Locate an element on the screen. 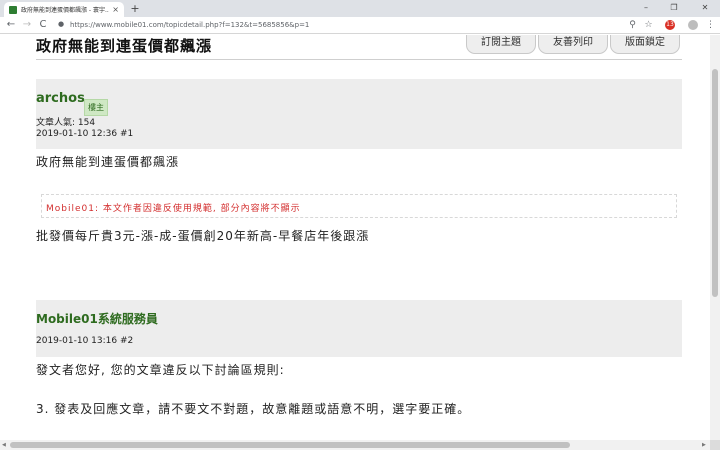  browser-tab-bar: 政府無能到連蛋價都飆漲 - 寰宇... × + – ❐ ✕ is located at coordinates (360, 8).